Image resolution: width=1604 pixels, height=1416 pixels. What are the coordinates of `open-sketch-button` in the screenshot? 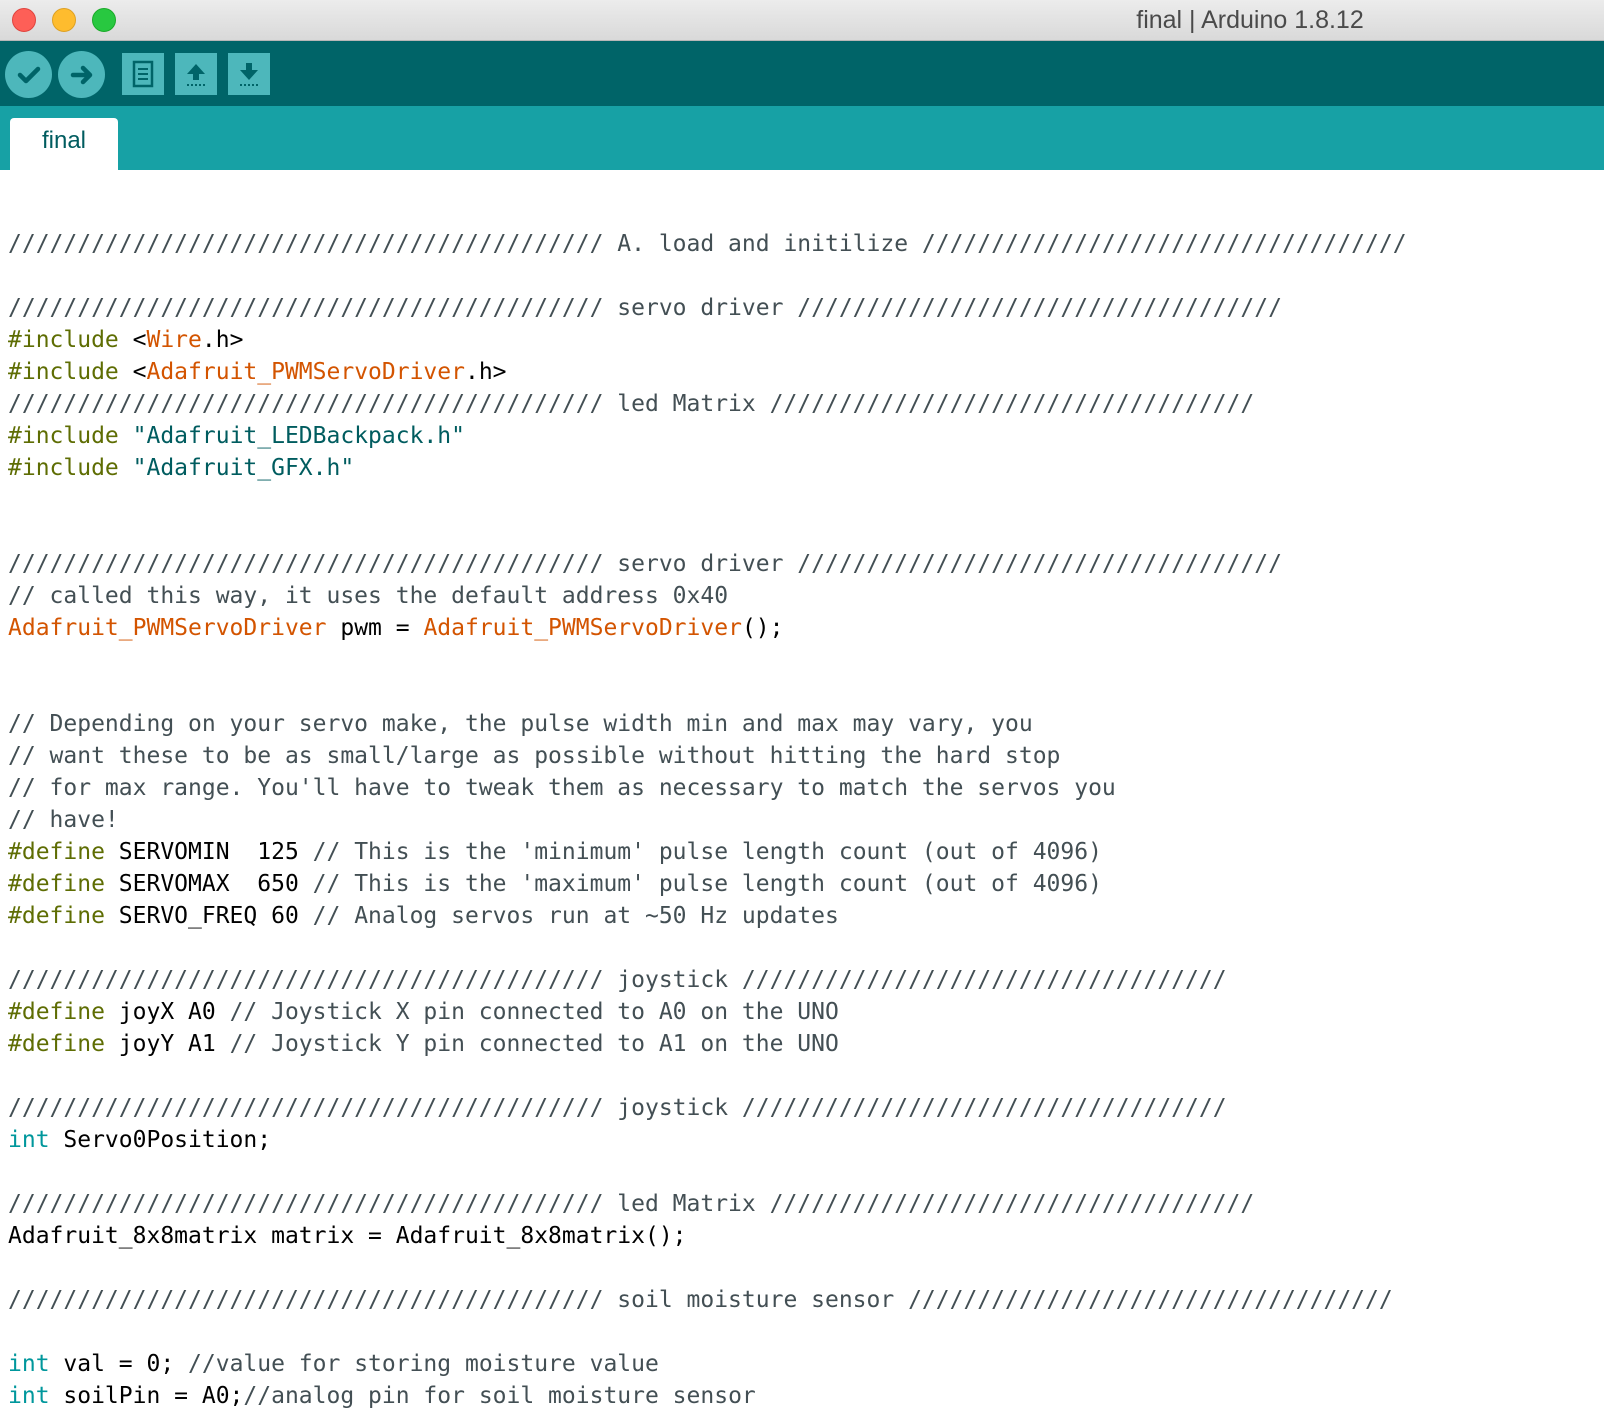 It's located at (196, 74).